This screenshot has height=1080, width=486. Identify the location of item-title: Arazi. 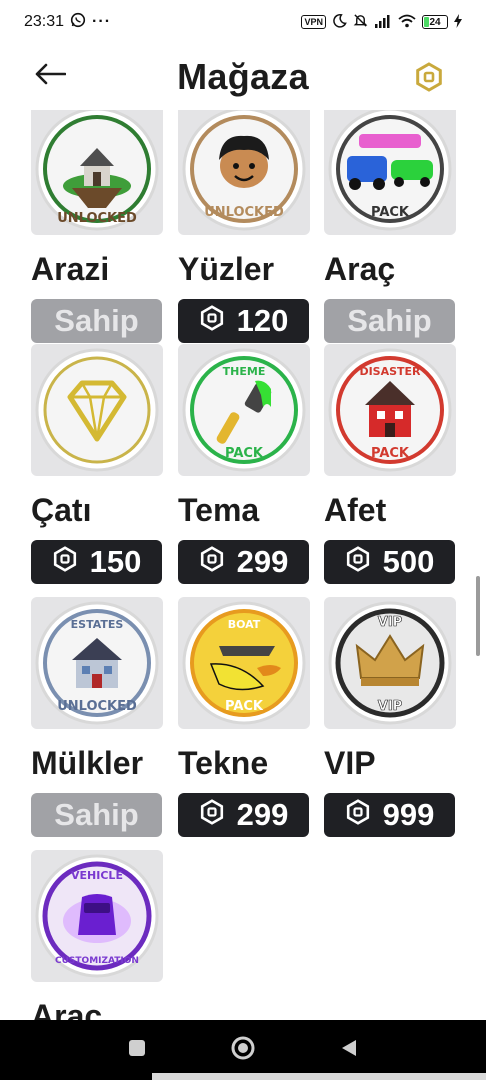
(70, 269).